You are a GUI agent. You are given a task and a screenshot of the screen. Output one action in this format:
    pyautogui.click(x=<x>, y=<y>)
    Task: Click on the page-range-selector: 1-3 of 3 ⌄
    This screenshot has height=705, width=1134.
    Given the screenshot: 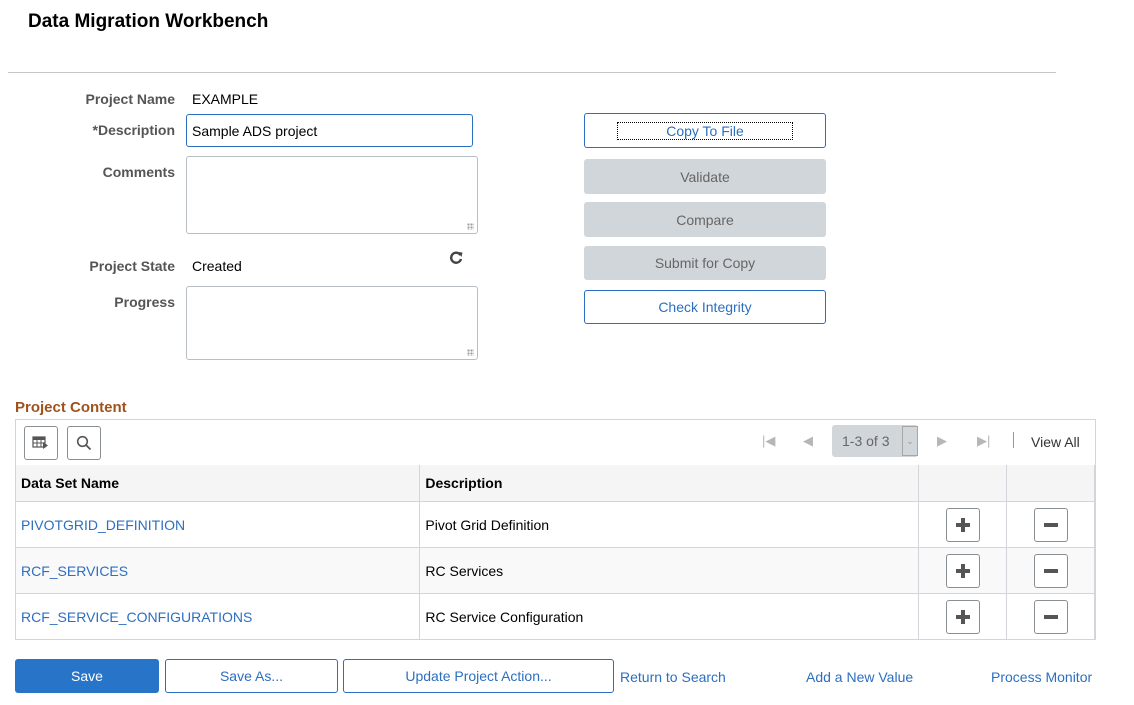 What is the action you would take?
    pyautogui.click(x=875, y=441)
    